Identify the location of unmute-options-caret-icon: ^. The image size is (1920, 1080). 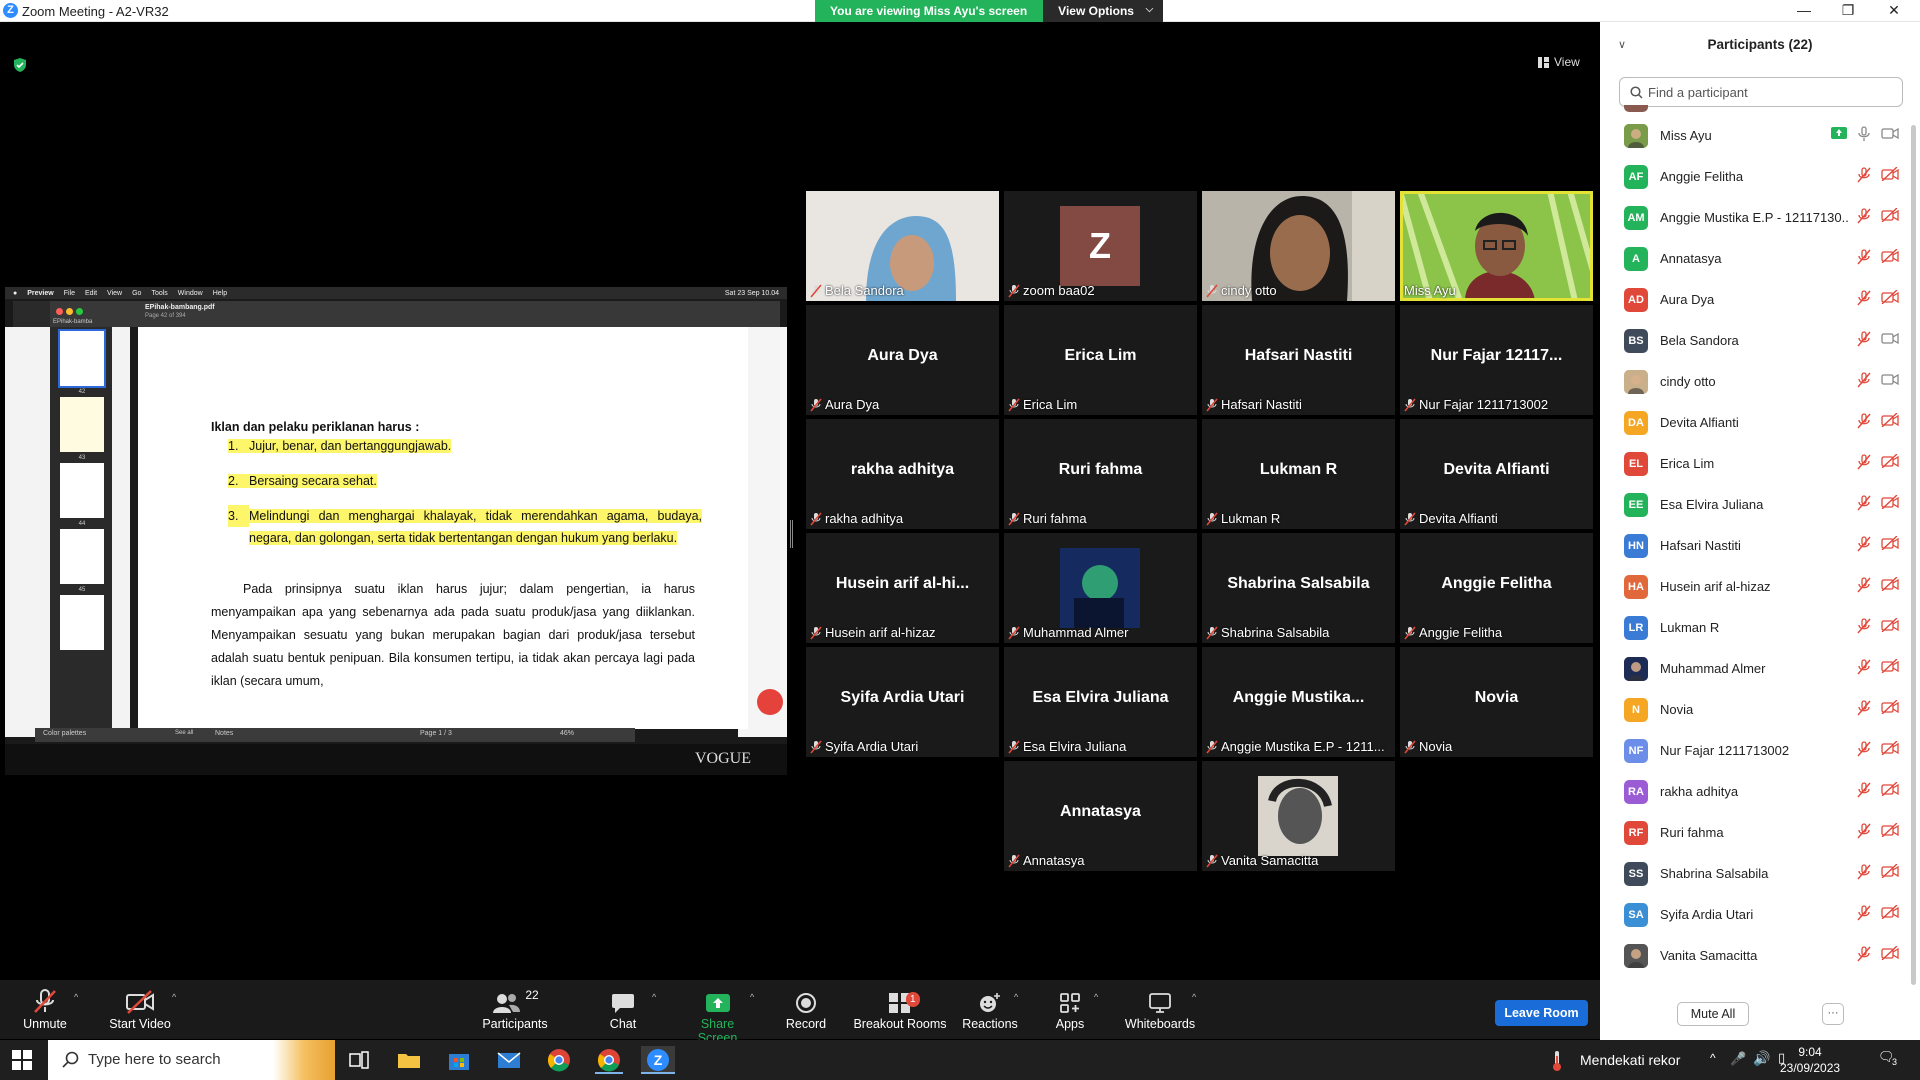
(76, 997).